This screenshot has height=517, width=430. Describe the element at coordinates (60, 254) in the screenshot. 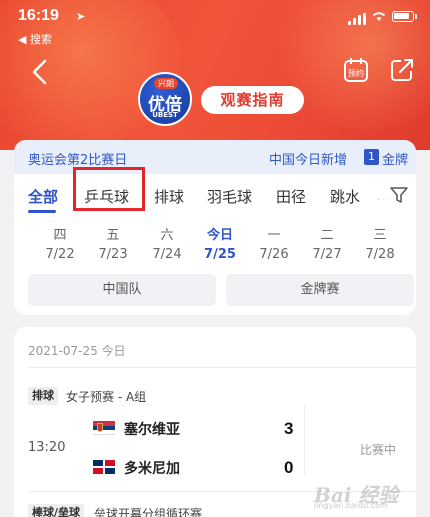

I see `date-label: 7/22` at that location.